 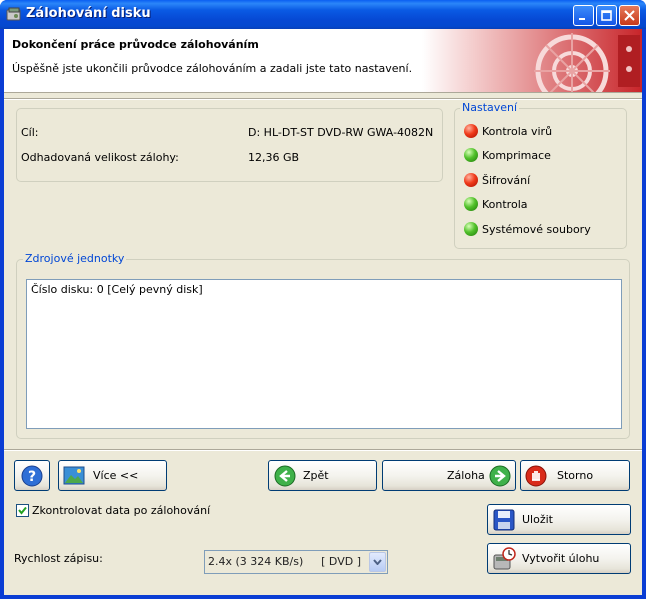 I want to click on save-button: Uložit, so click(x=559, y=519).